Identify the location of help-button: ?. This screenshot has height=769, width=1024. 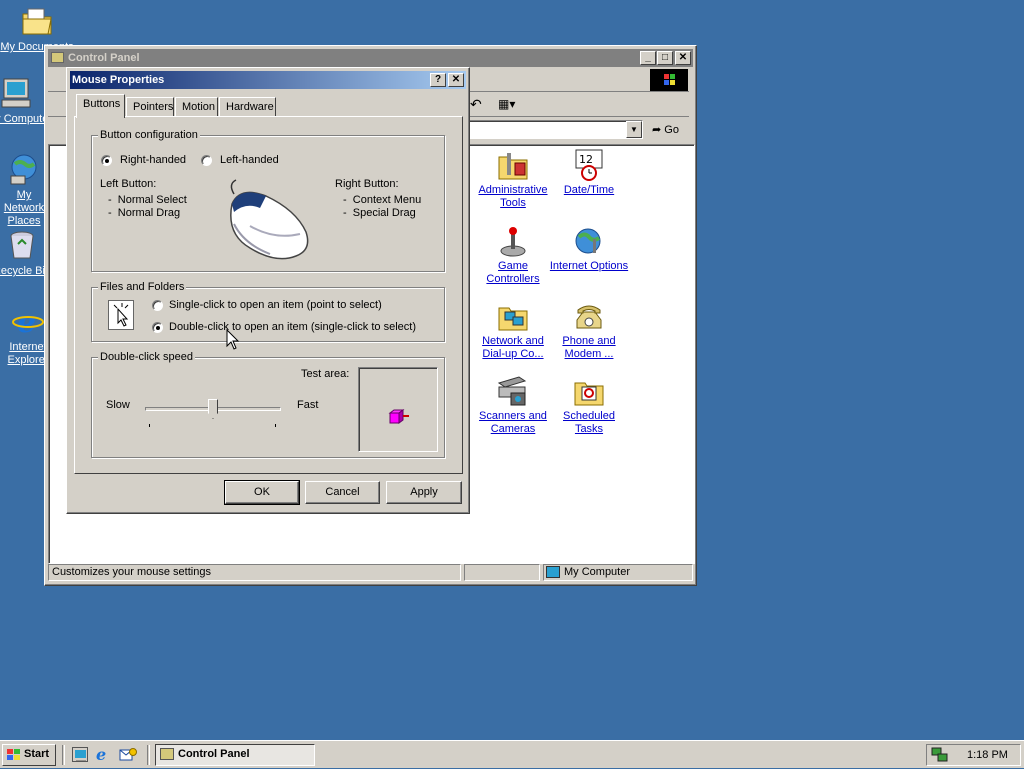
(438, 80).